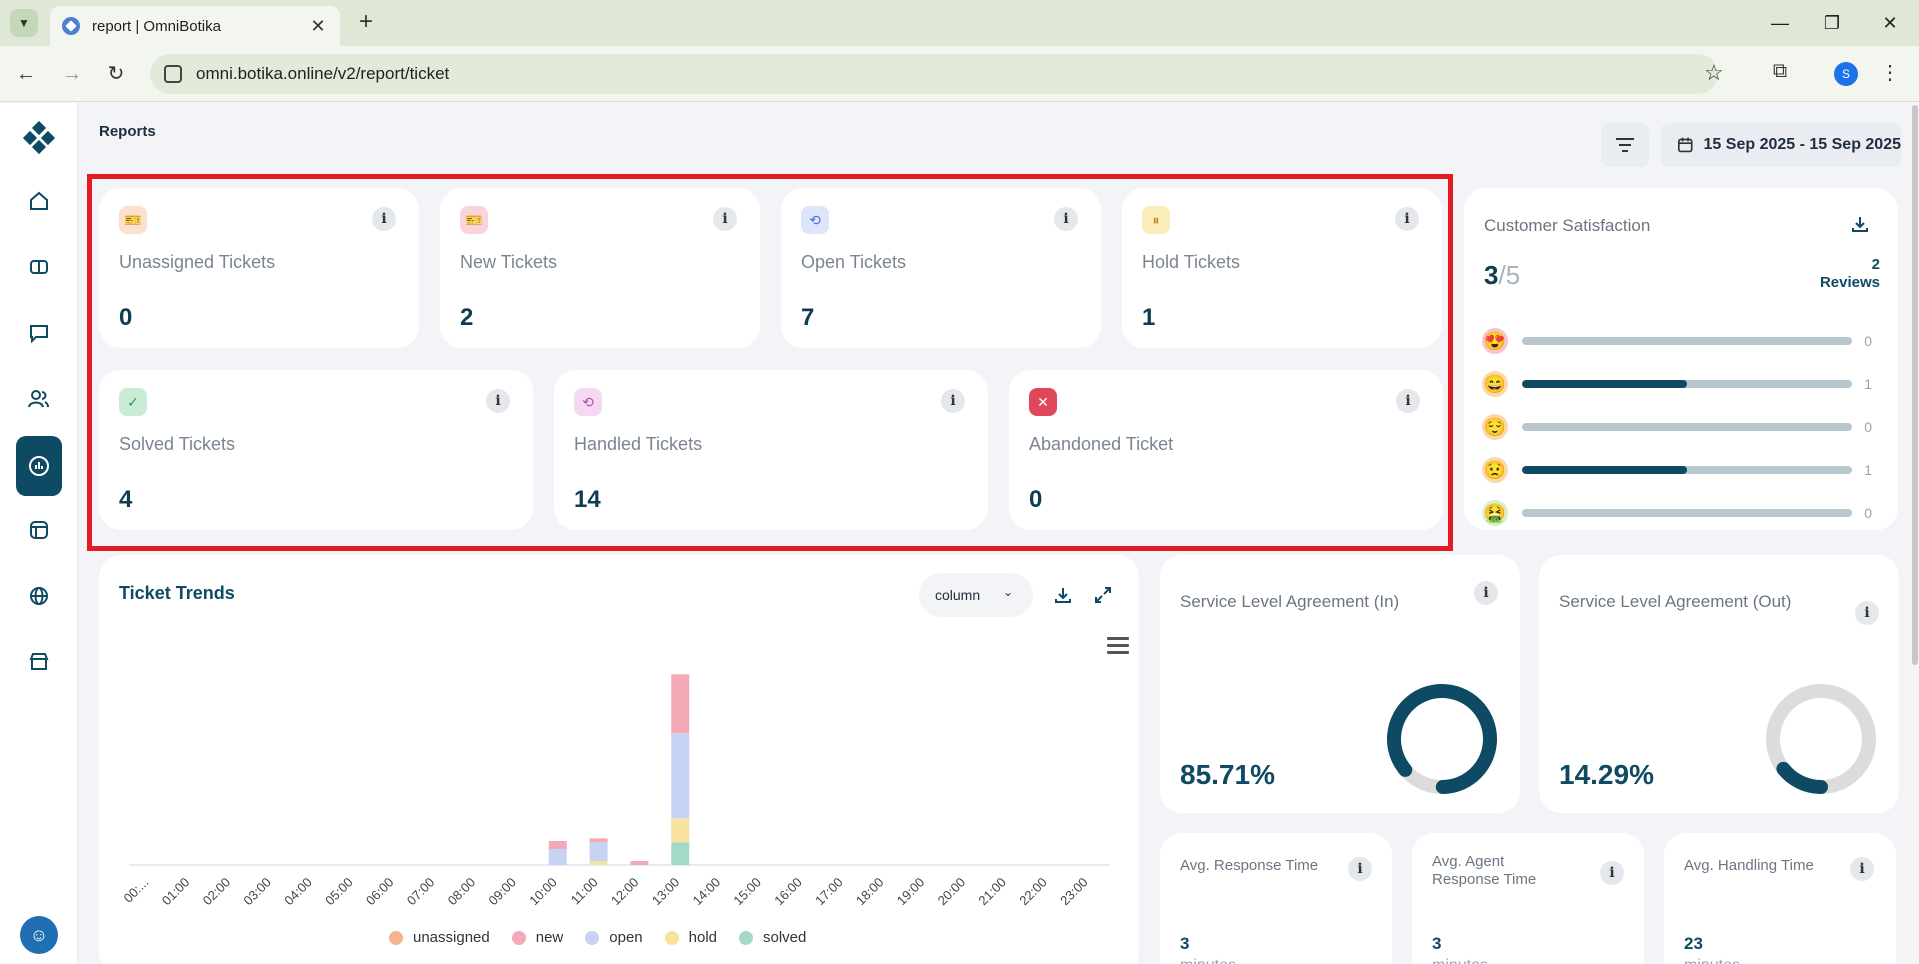 The image size is (1919, 964). What do you see at coordinates (1625, 145) in the screenshot?
I see `filter-button` at bounding box center [1625, 145].